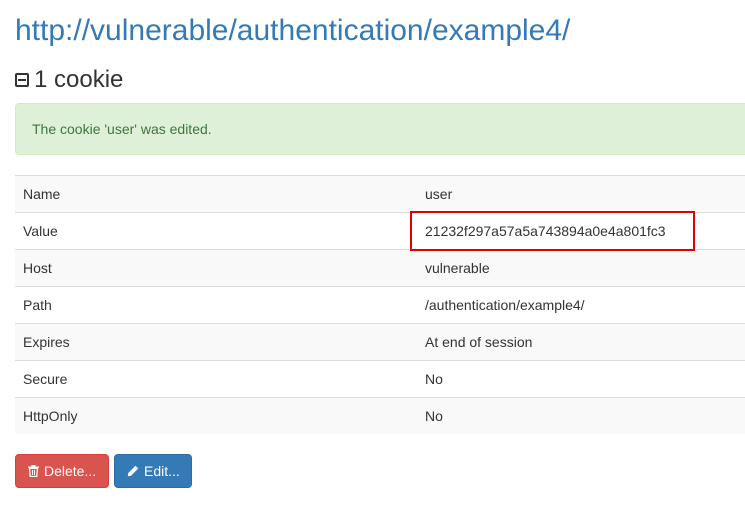 The width and height of the screenshot is (745, 510). I want to click on success-alert: The cookie 'user' was edited., so click(380, 129).